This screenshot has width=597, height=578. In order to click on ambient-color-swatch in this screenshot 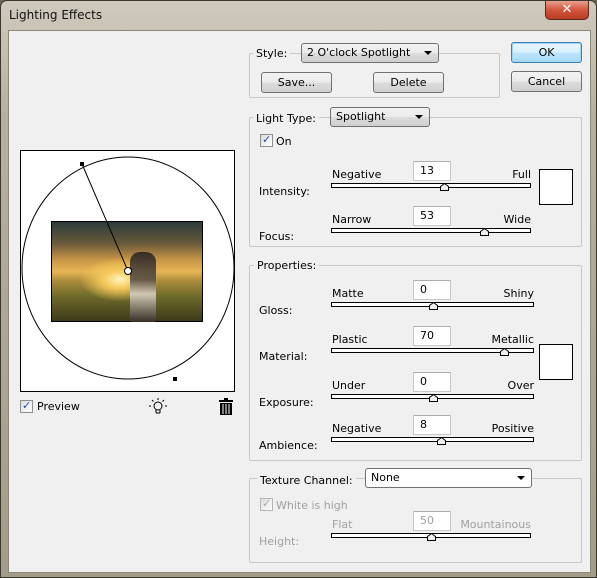, I will do `click(556, 362)`.